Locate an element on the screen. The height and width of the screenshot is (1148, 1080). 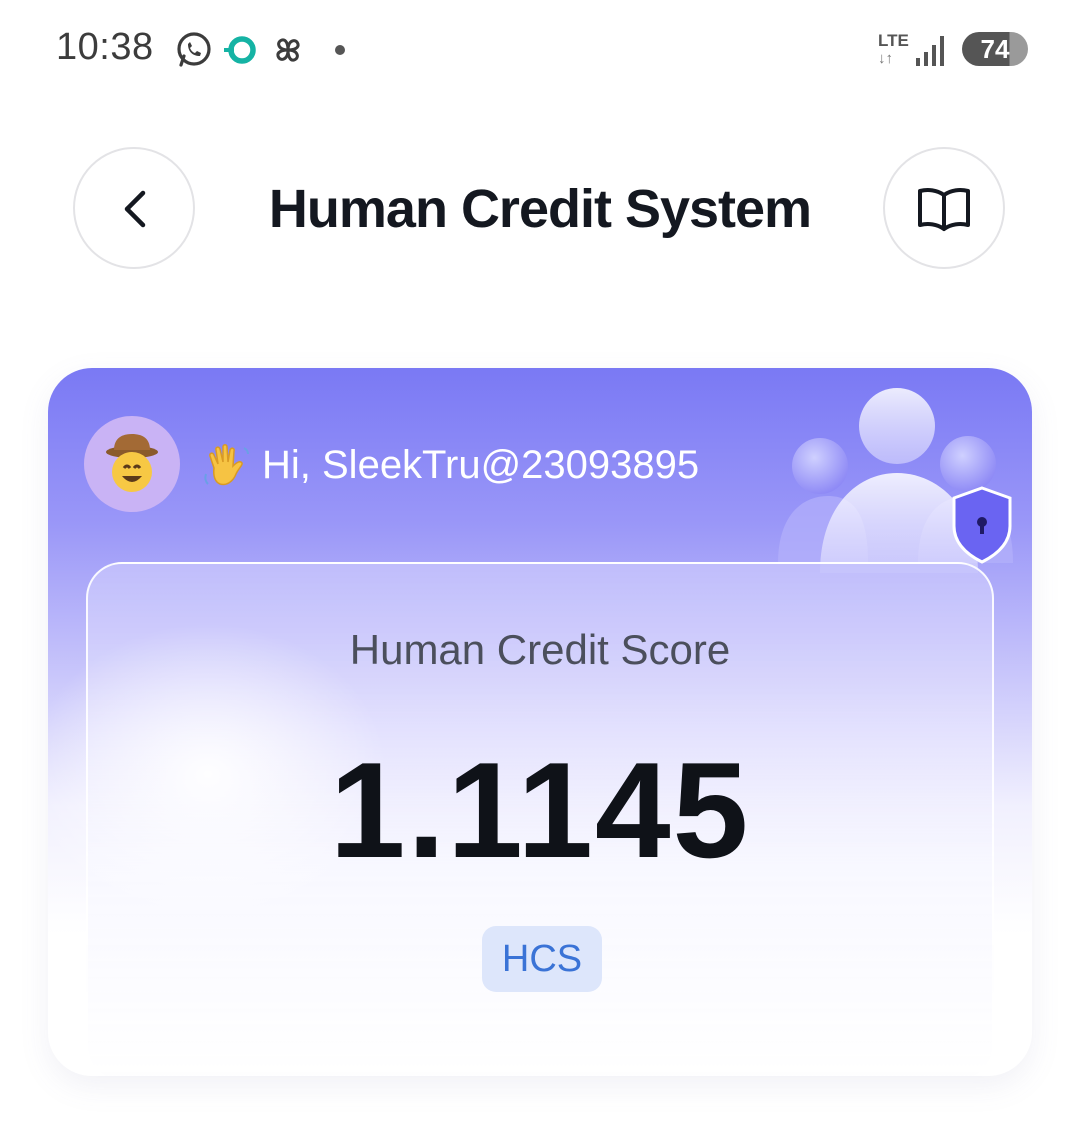
greeting-text: Hi, SleekTru@23093895 is located at coordinates (481, 464).